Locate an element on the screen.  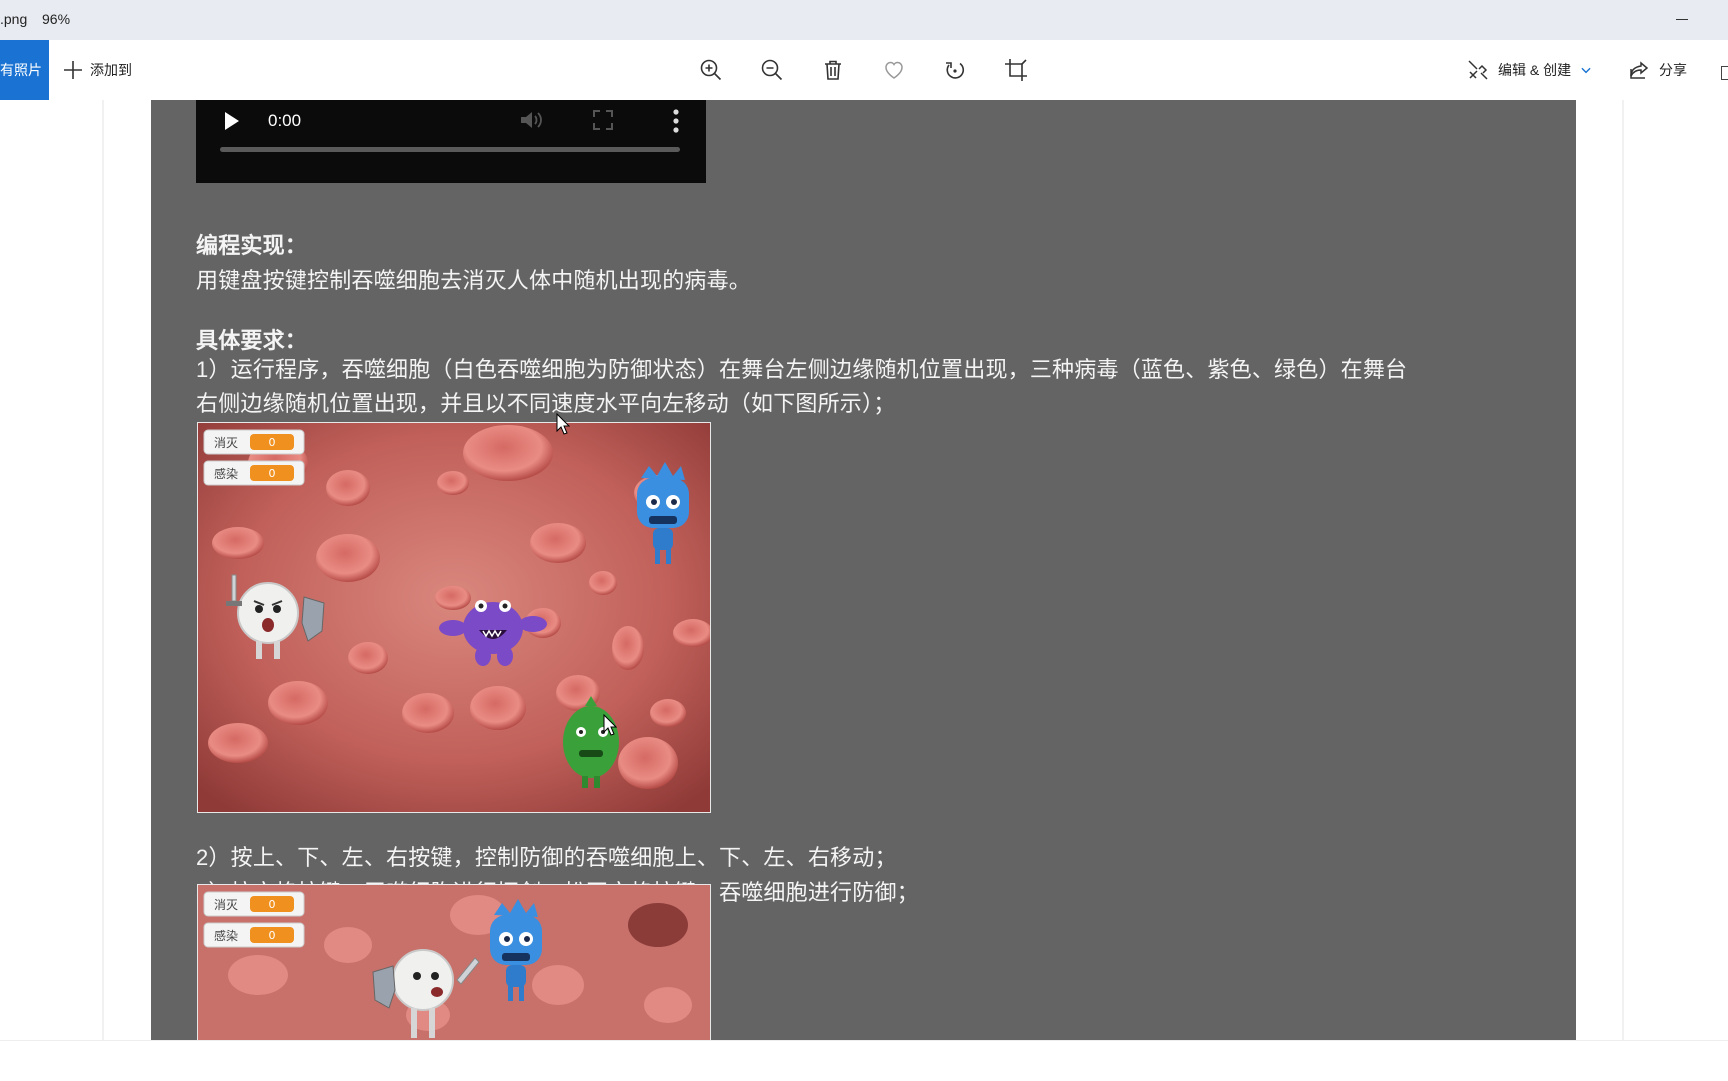
video-progress-bar is located at coordinates (450, 149).